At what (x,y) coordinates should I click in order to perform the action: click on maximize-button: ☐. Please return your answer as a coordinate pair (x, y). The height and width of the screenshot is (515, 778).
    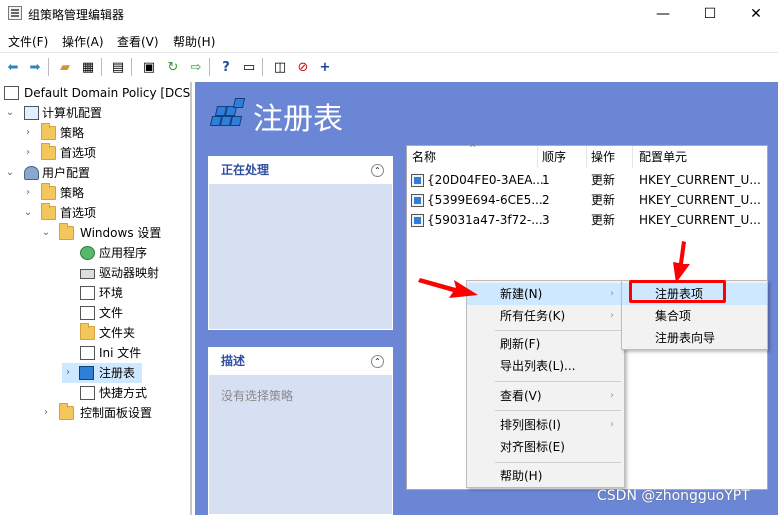
    Looking at the image, I should click on (710, 14).